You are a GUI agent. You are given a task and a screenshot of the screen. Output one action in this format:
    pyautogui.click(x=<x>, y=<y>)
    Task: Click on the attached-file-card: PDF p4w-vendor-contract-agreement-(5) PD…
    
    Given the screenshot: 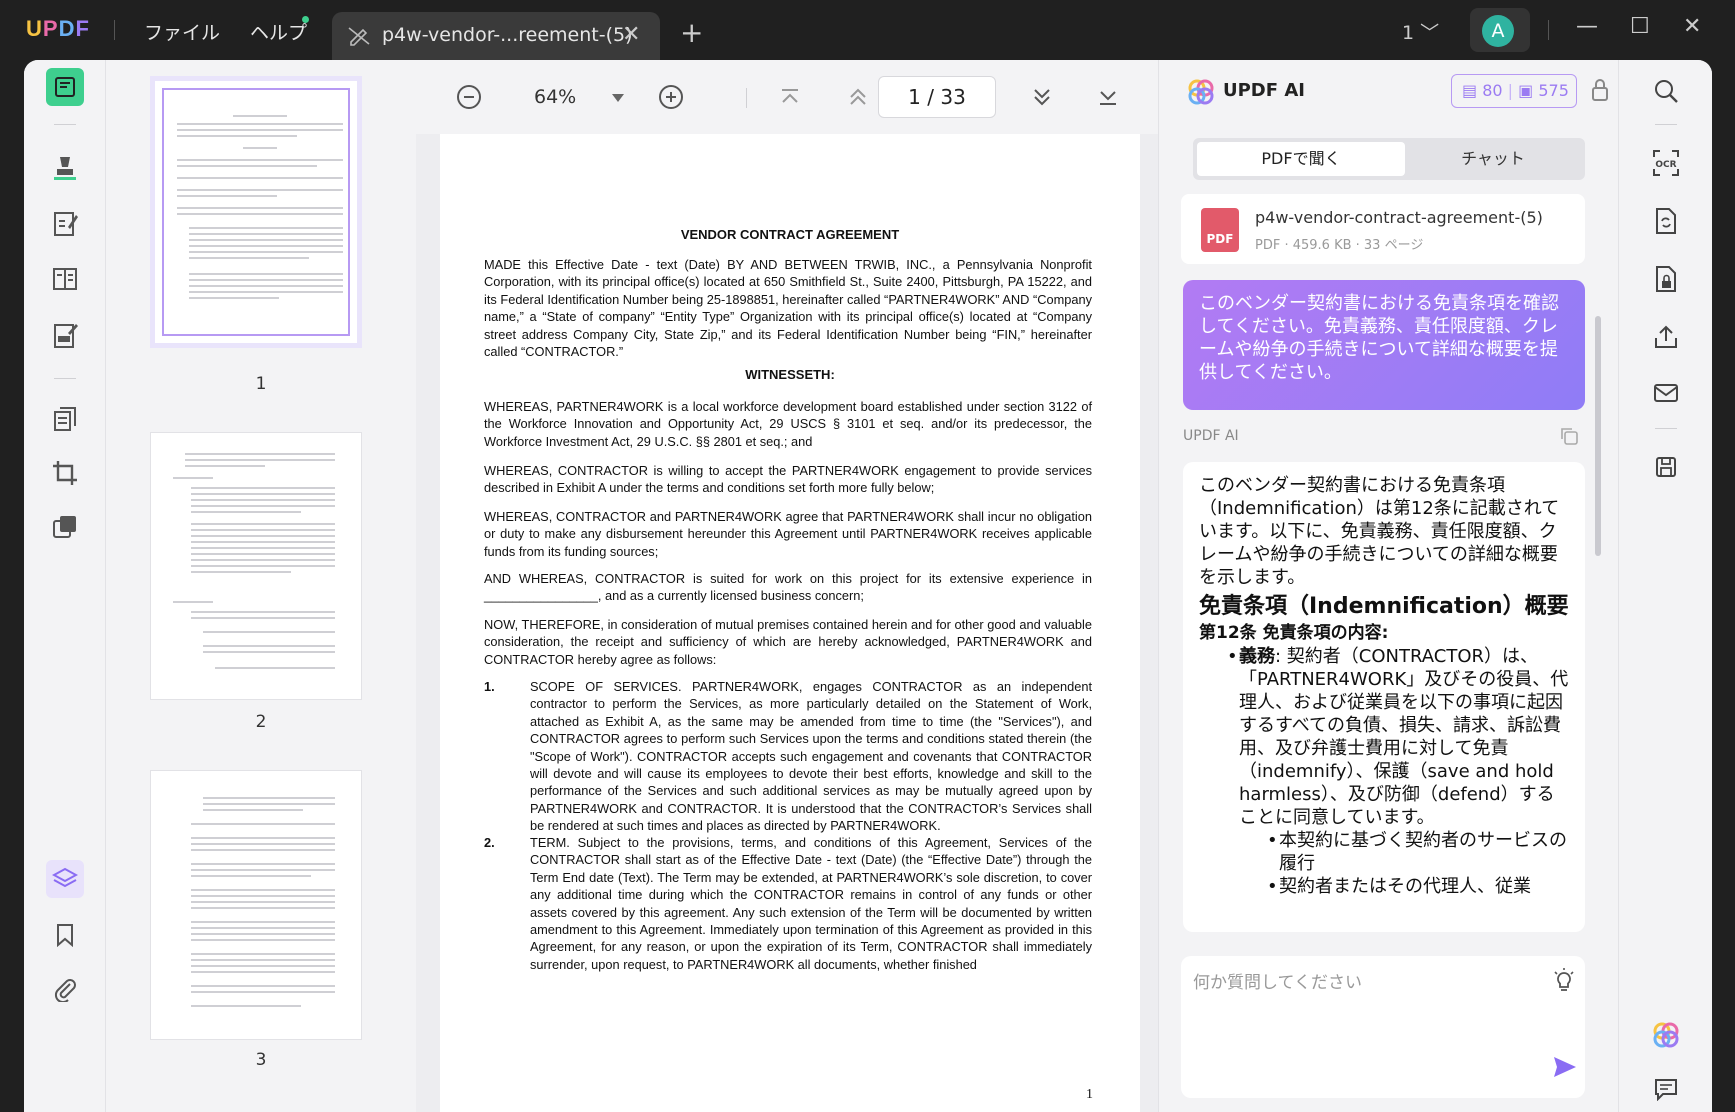 What is the action you would take?
    pyautogui.click(x=1383, y=229)
    